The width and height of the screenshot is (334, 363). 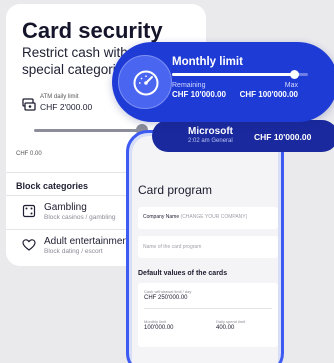 What do you see at coordinates (73, 251) in the screenshot?
I see `block-item-desc: Block dating / escort` at bounding box center [73, 251].